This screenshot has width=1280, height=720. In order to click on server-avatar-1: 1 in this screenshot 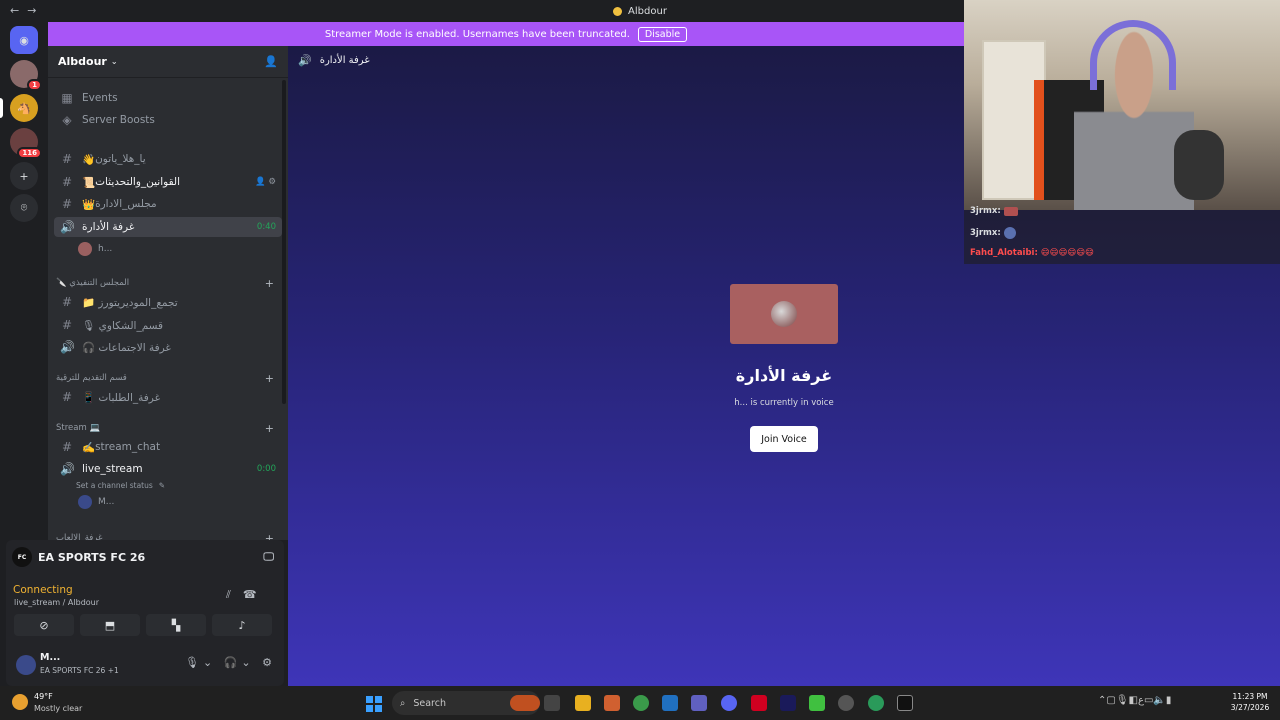, I will do `click(26, 75)`.